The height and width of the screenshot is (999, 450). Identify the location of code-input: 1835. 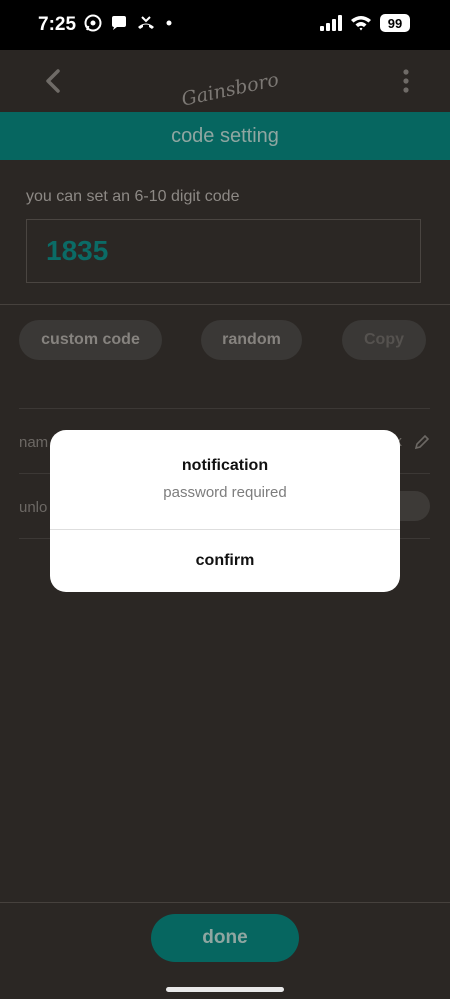
(223, 251).